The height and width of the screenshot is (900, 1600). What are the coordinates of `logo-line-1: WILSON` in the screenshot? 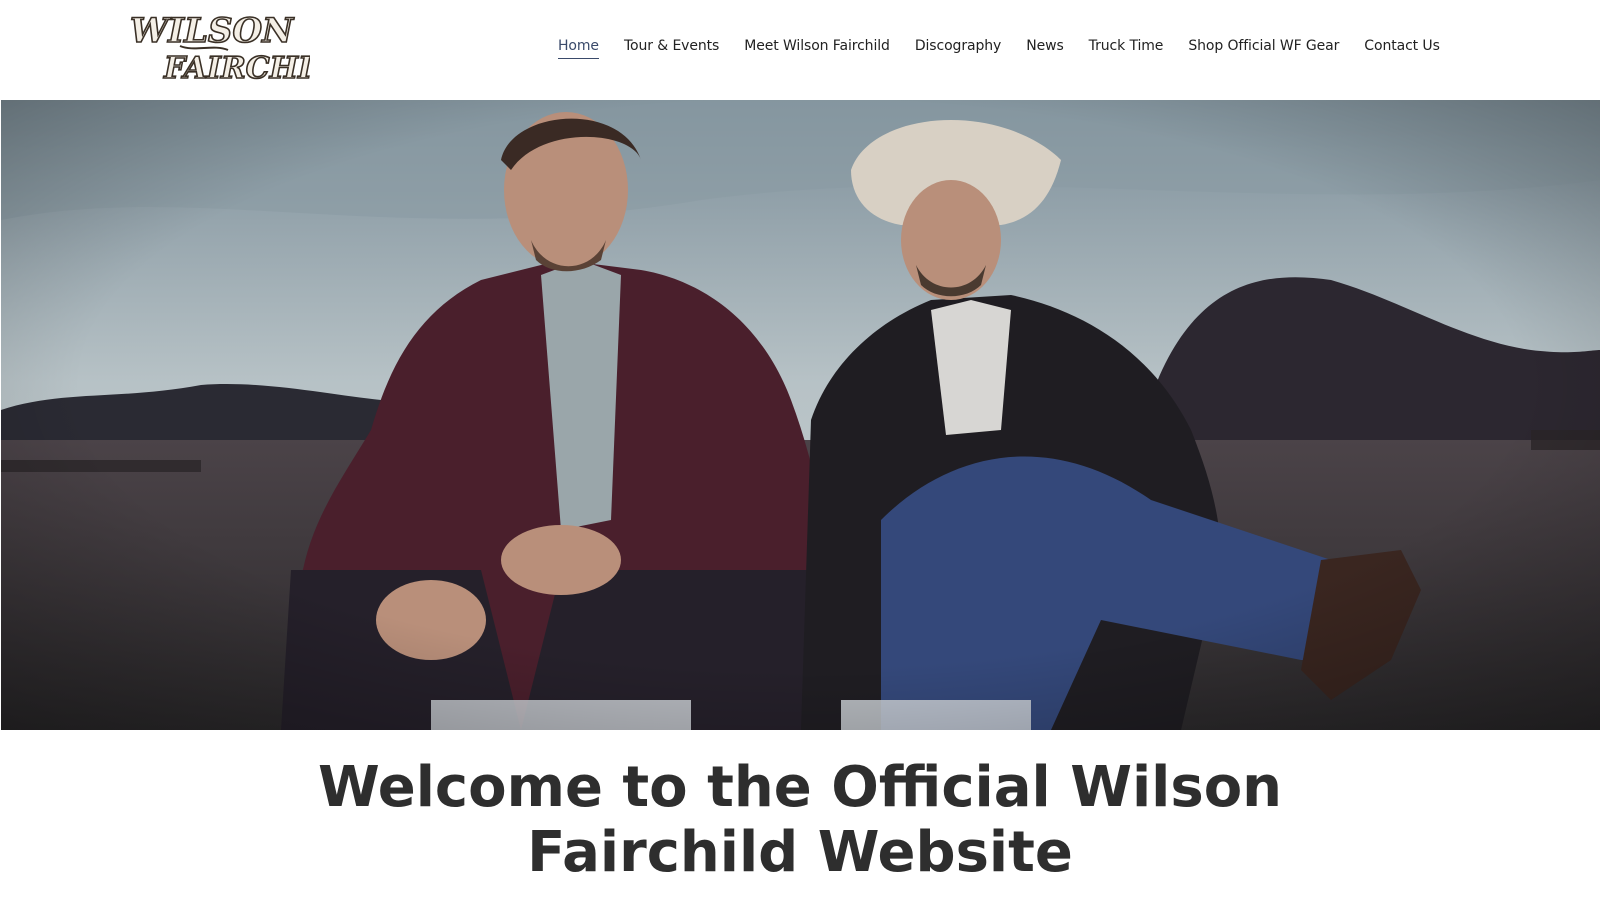 It's located at (212, 31).